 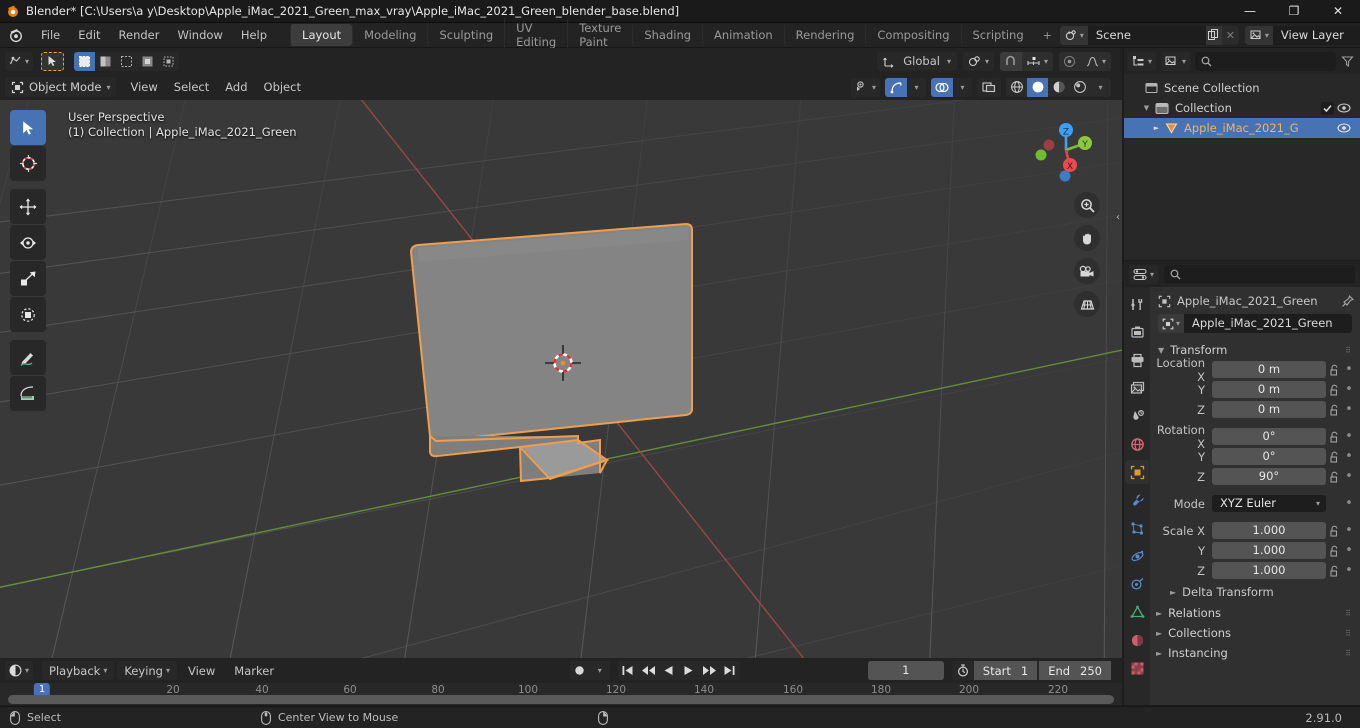 What do you see at coordinates (1087, 205) in the screenshot?
I see `zoom-icon` at bounding box center [1087, 205].